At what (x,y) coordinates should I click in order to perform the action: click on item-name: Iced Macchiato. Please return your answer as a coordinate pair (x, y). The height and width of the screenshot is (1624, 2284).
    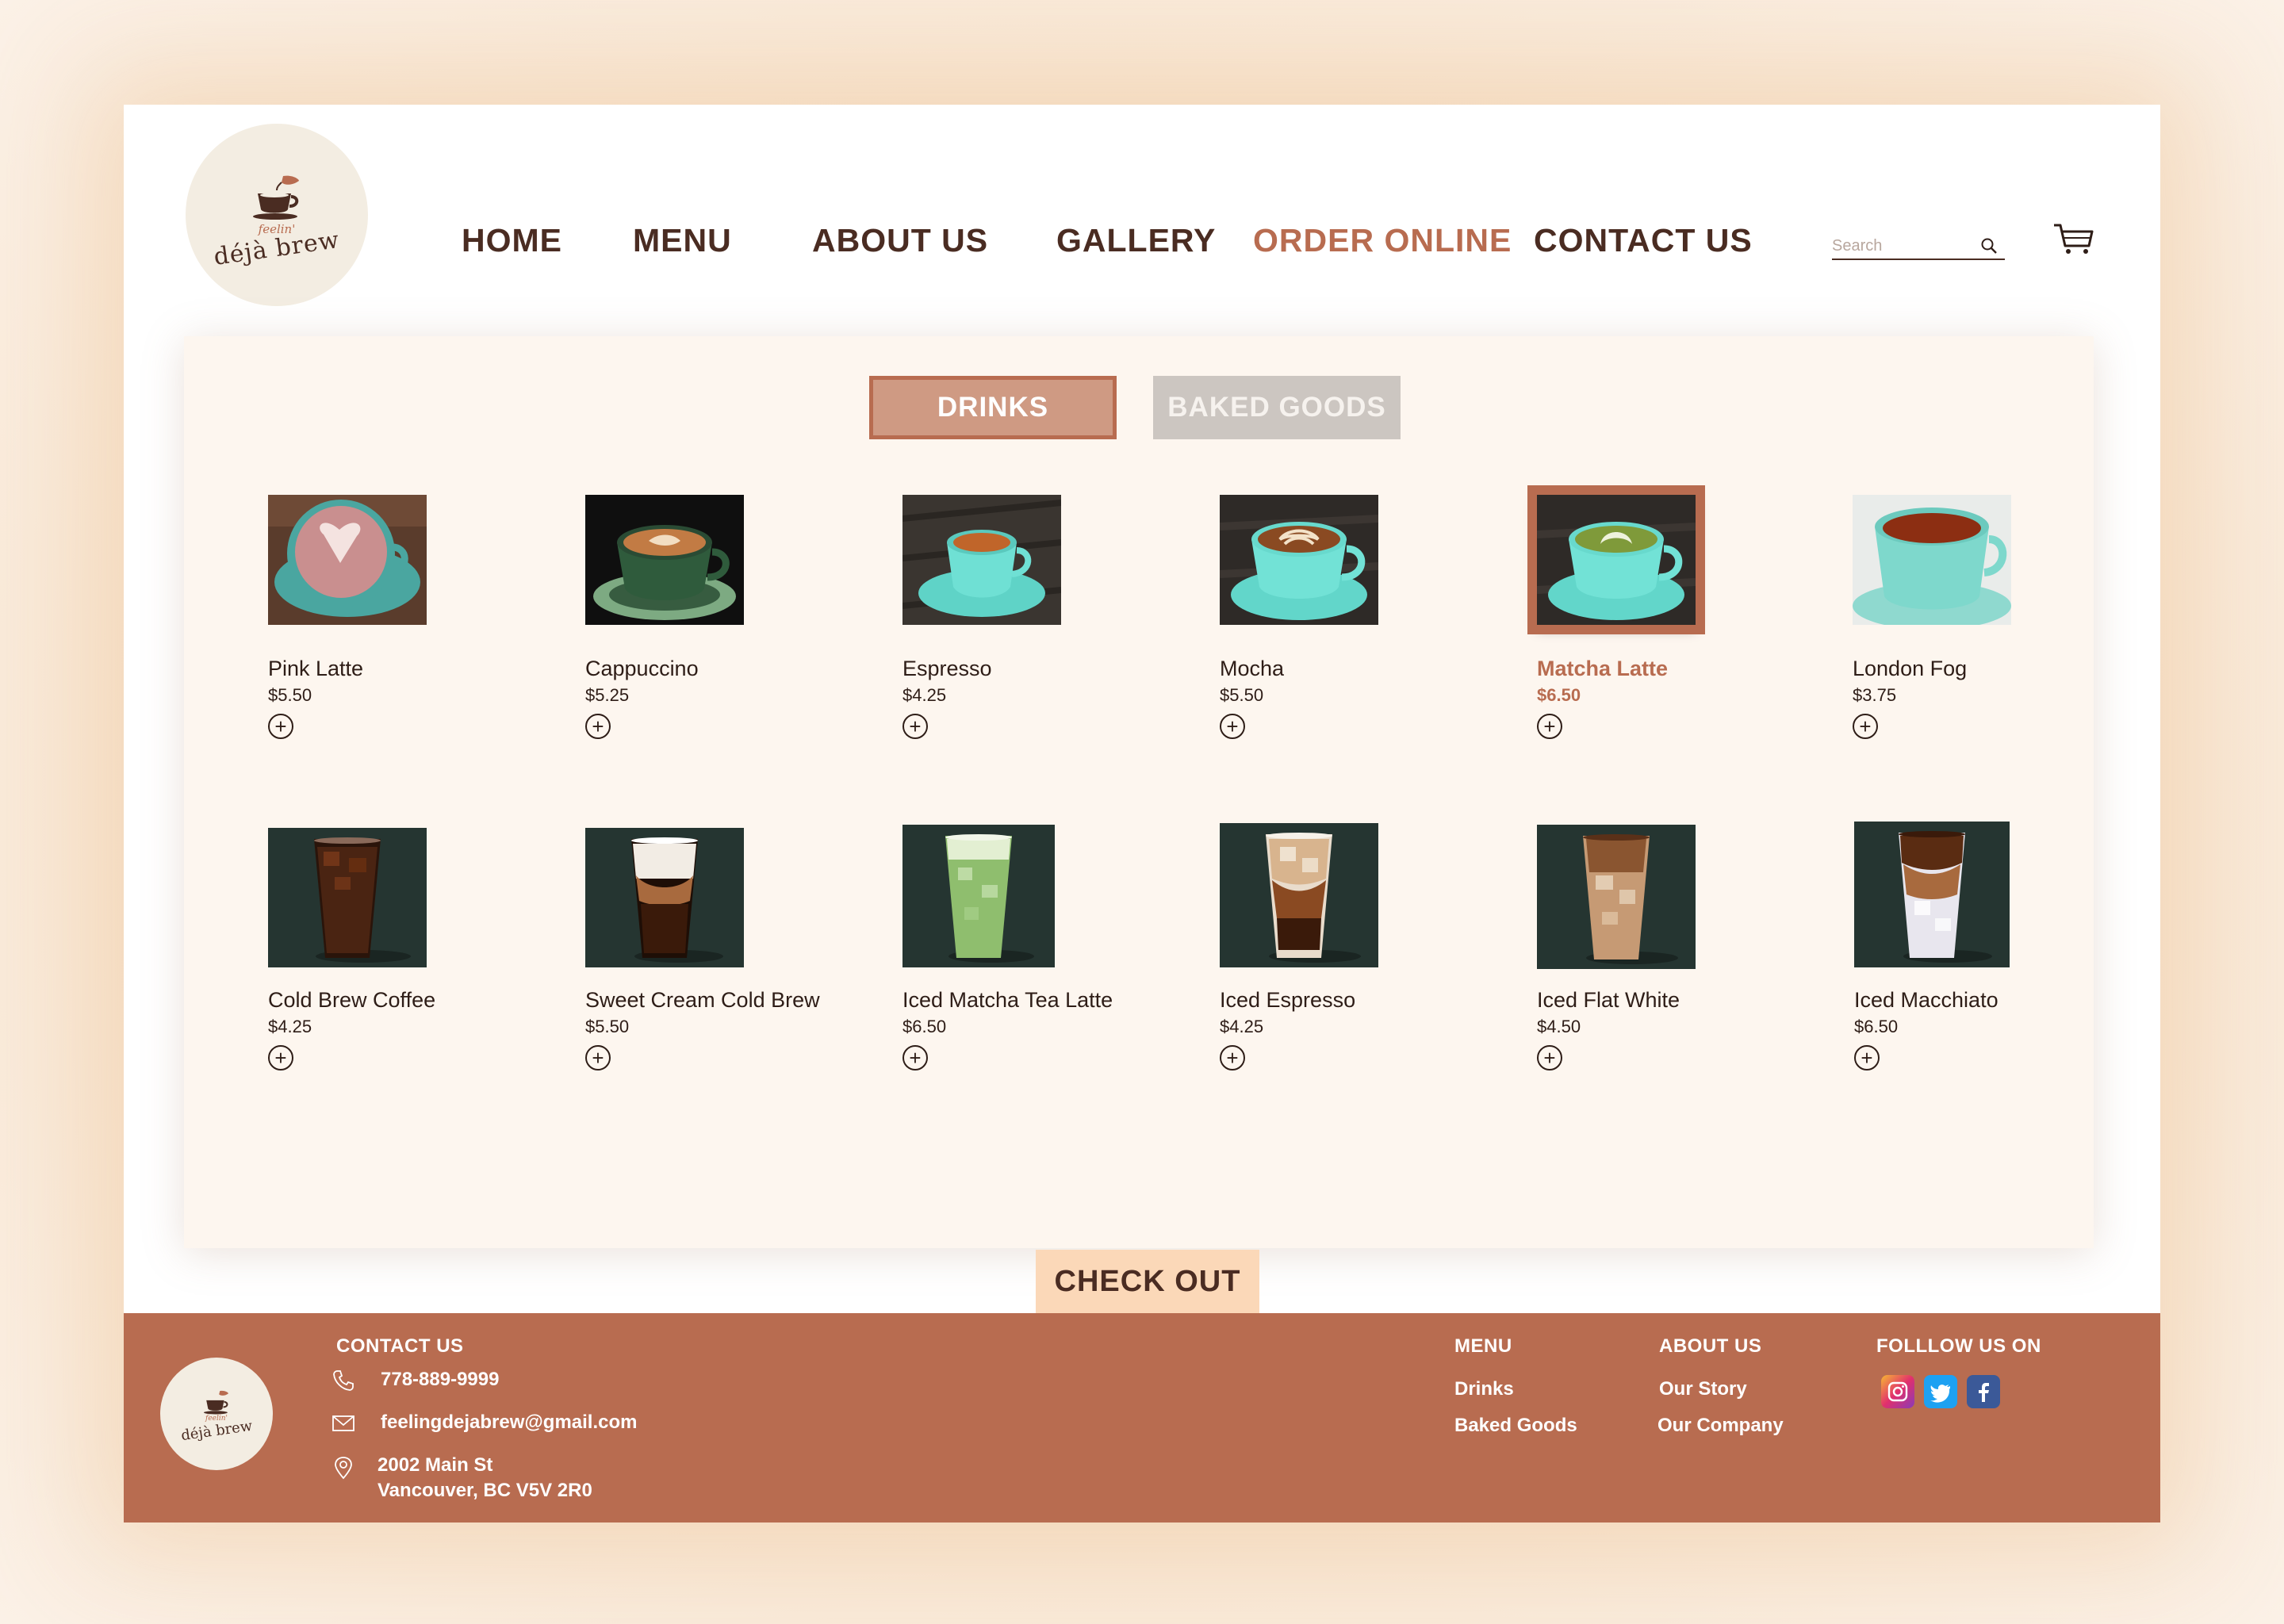
    Looking at the image, I should click on (1926, 1000).